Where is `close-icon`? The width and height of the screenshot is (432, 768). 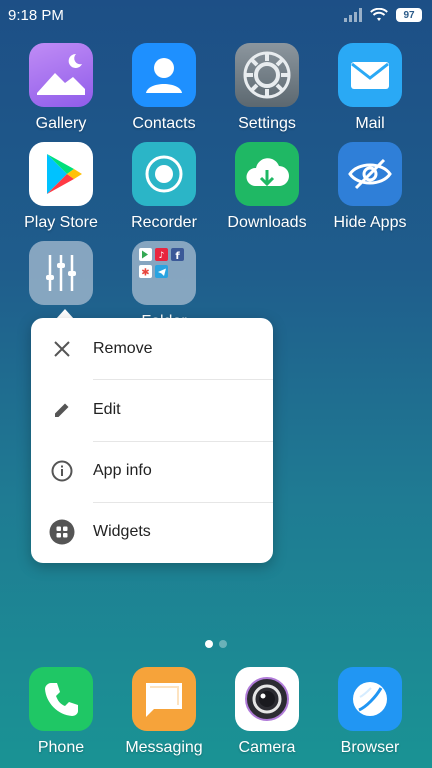 close-icon is located at coordinates (62, 349).